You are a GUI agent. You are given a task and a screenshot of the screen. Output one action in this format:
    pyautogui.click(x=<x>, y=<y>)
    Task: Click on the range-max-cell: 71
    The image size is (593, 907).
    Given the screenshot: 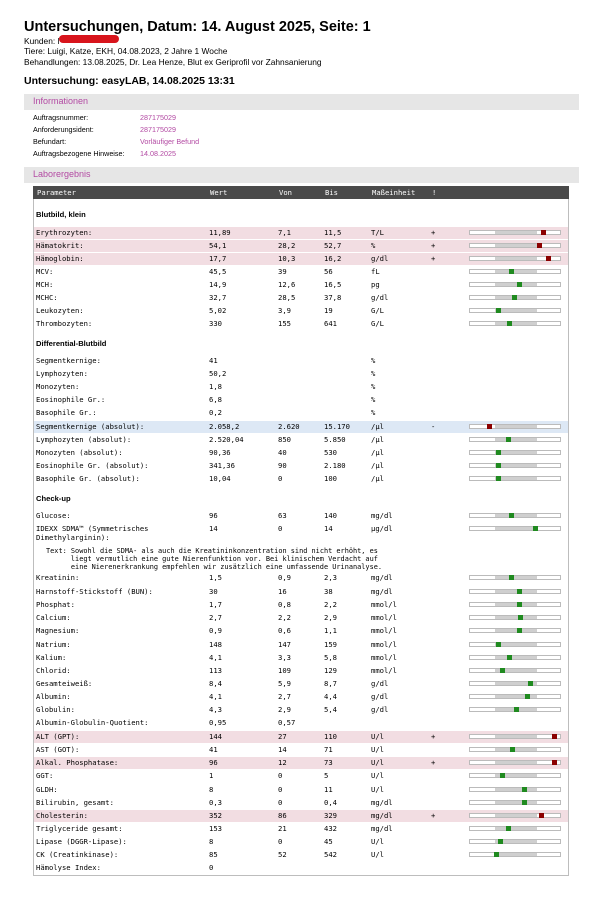 What is the action you would take?
    pyautogui.click(x=328, y=749)
    